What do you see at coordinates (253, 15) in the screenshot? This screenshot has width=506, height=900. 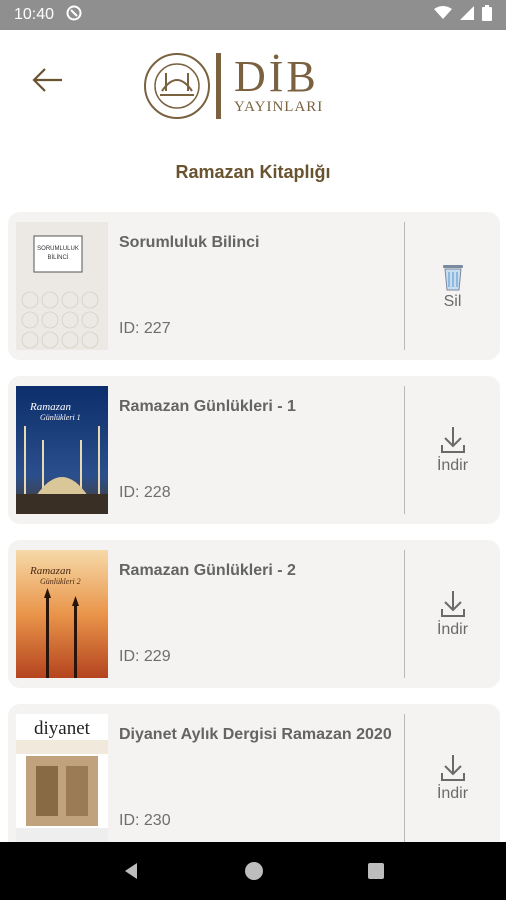 I see `status-bar: 10:40` at bounding box center [253, 15].